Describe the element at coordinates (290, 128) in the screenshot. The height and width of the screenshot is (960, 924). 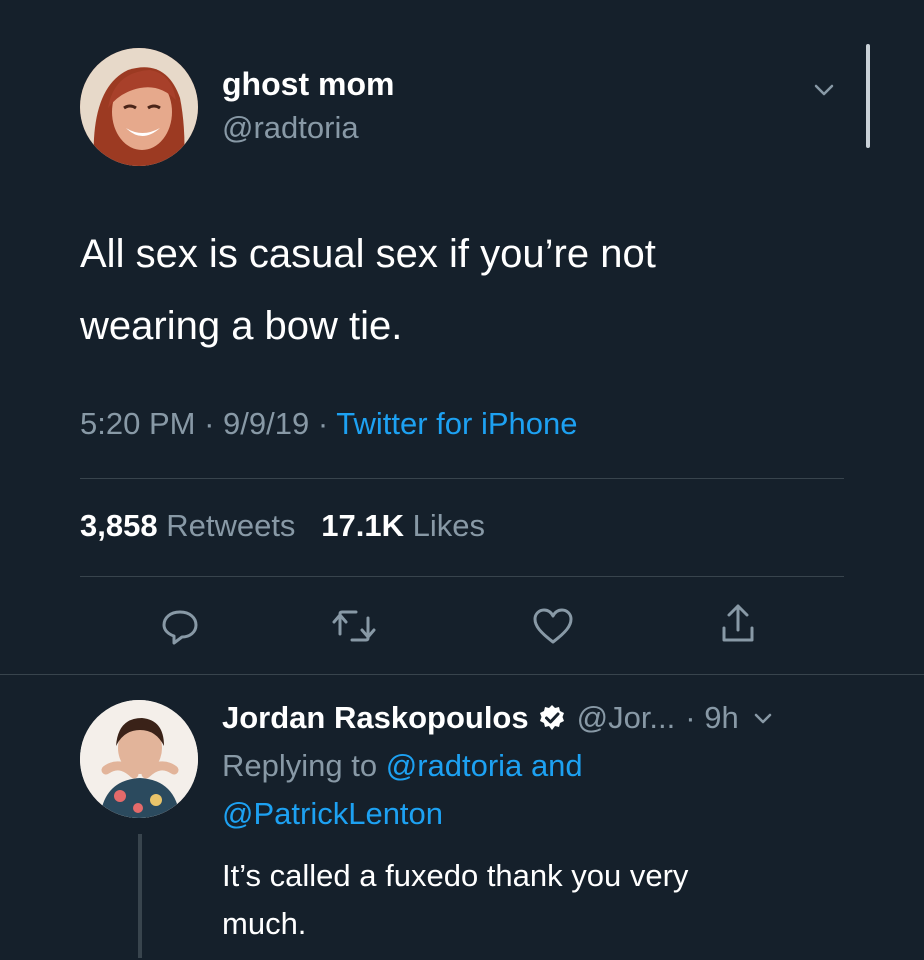
I see `author-handle: @radtoria` at that location.